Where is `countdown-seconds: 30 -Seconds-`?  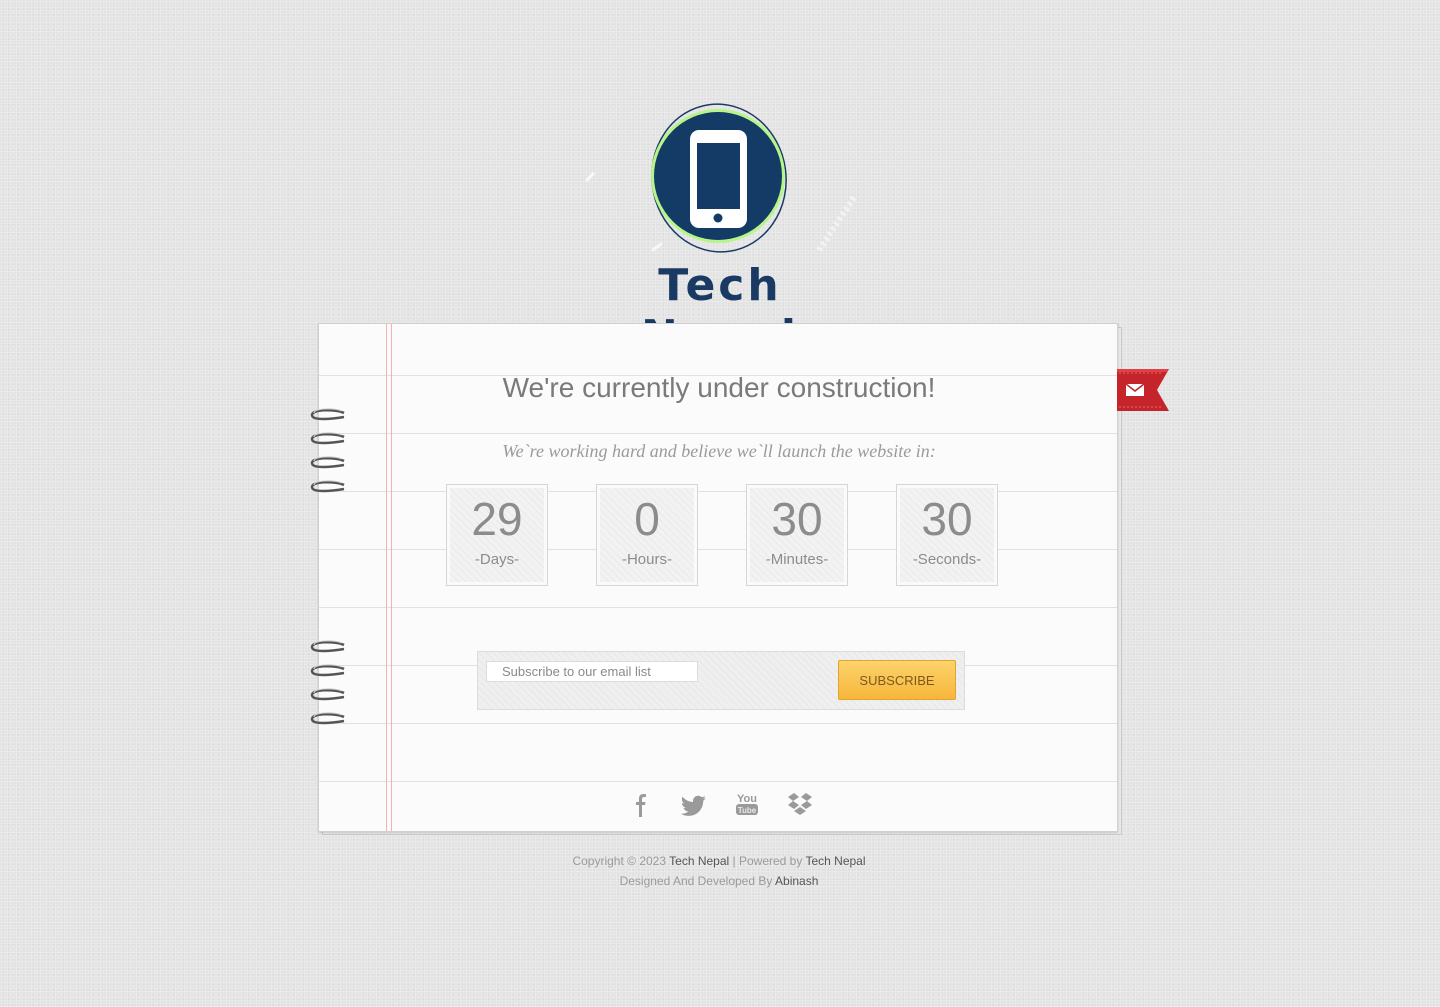 countdown-seconds: 30 -Seconds- is located at coordinates (947, 535).